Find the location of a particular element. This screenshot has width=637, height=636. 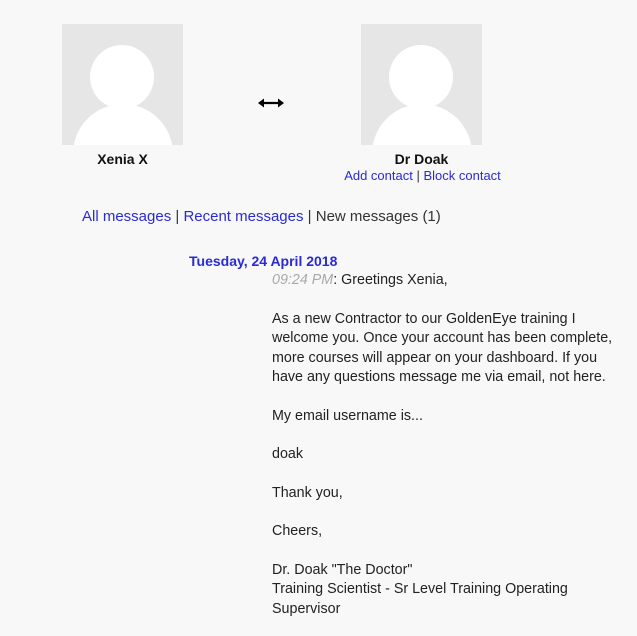

message-greeting: : Greetings Xenia, is located at coordinates (390, 280).